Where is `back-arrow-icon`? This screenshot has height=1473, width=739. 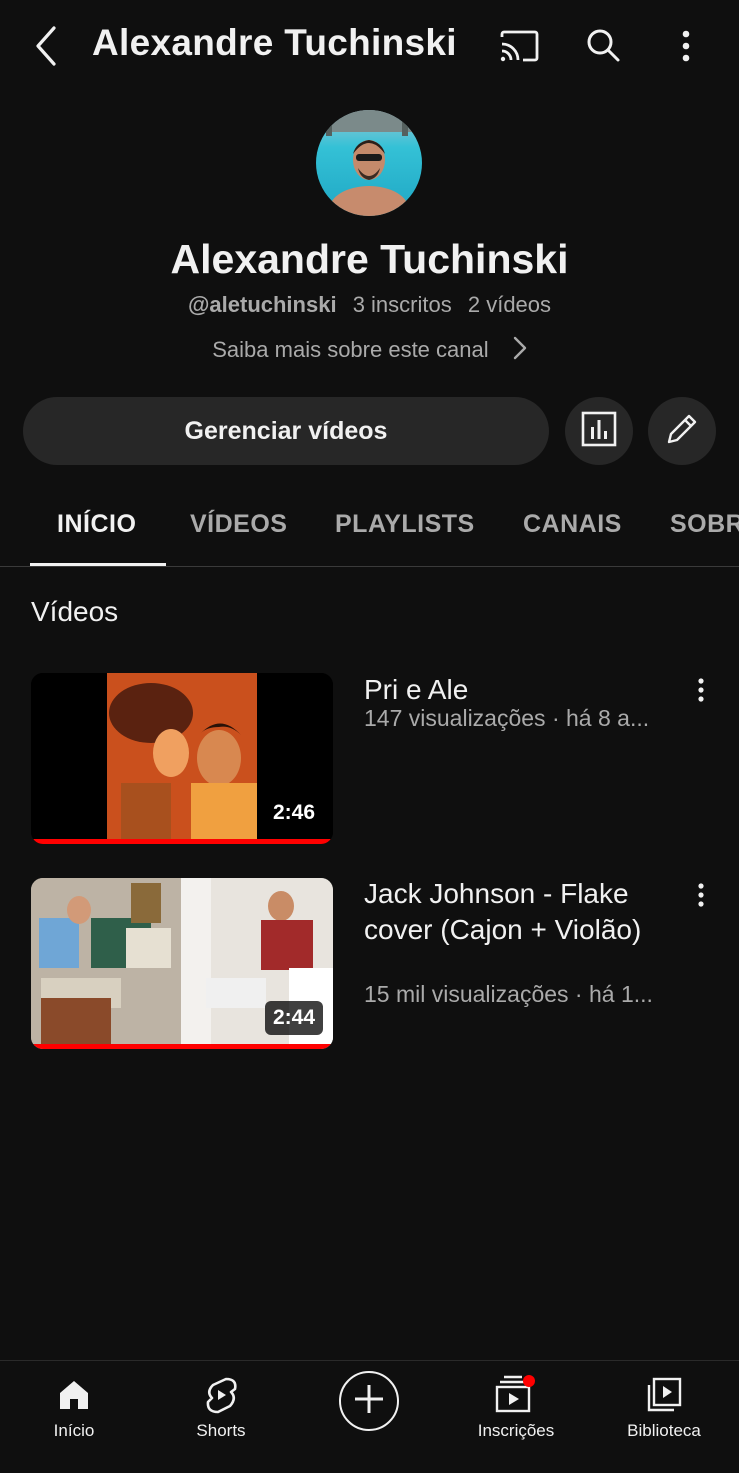
back-arrow-icon is located at coordinates (46, 46).